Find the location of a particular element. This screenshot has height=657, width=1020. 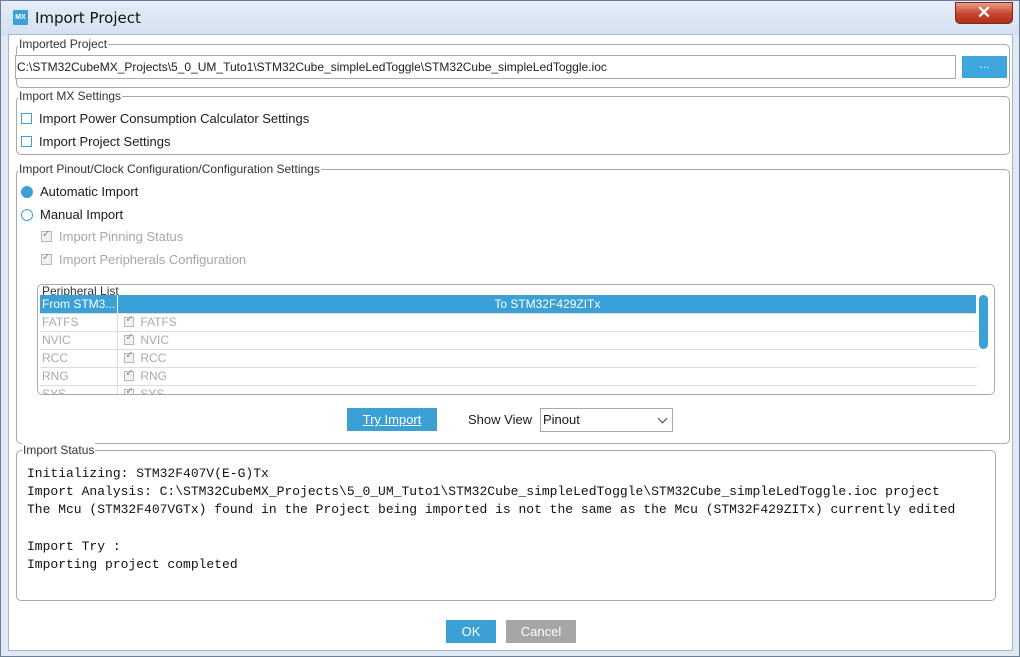

table-row: SYS SYS is located at coordinates (508, 390).